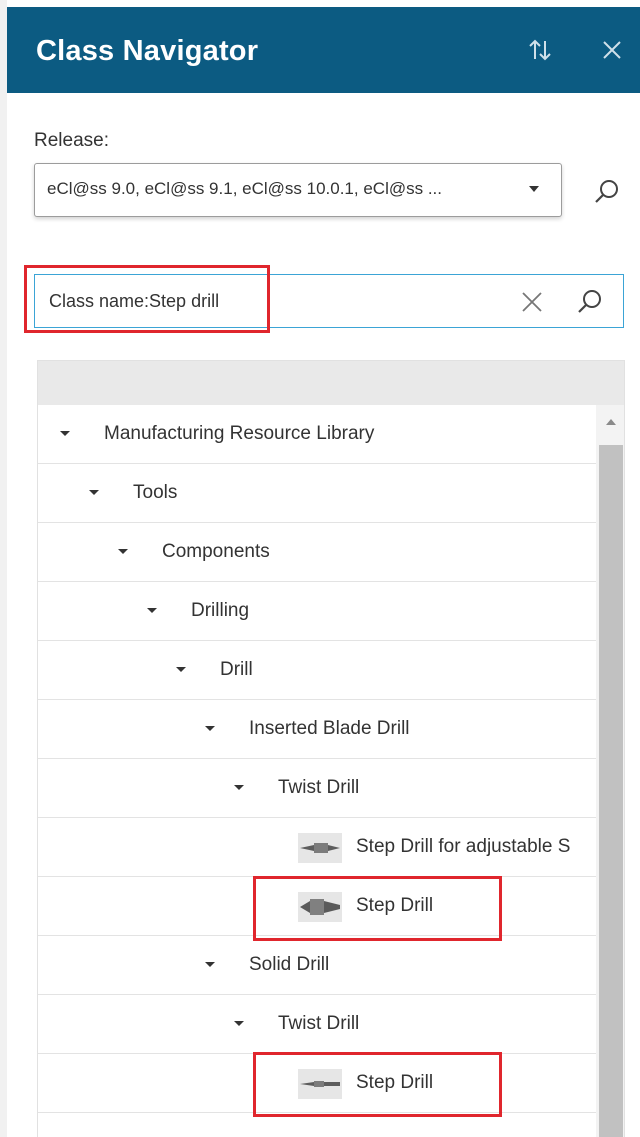  Describe the element at coordinates (289, 964) in the screenshot. I see `tree-item-label: Solid Drill` at that location.